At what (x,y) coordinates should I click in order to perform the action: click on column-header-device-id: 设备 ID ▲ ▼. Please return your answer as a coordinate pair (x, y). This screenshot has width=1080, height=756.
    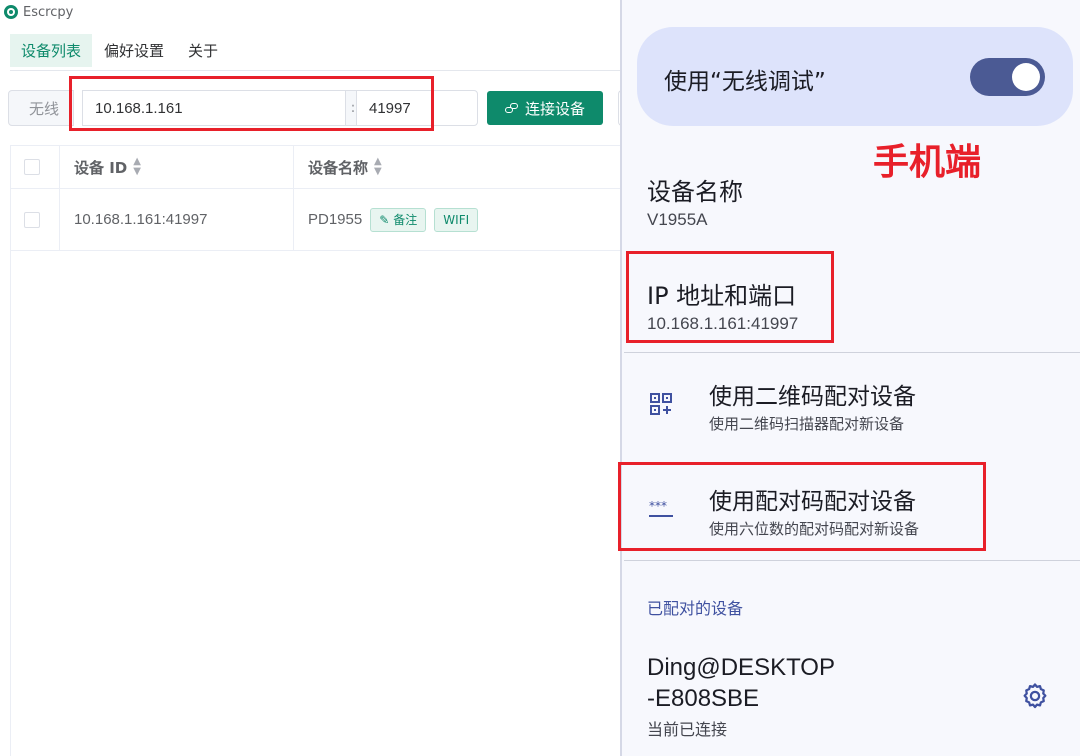
    Looking at the image, I should click on (177, 167).